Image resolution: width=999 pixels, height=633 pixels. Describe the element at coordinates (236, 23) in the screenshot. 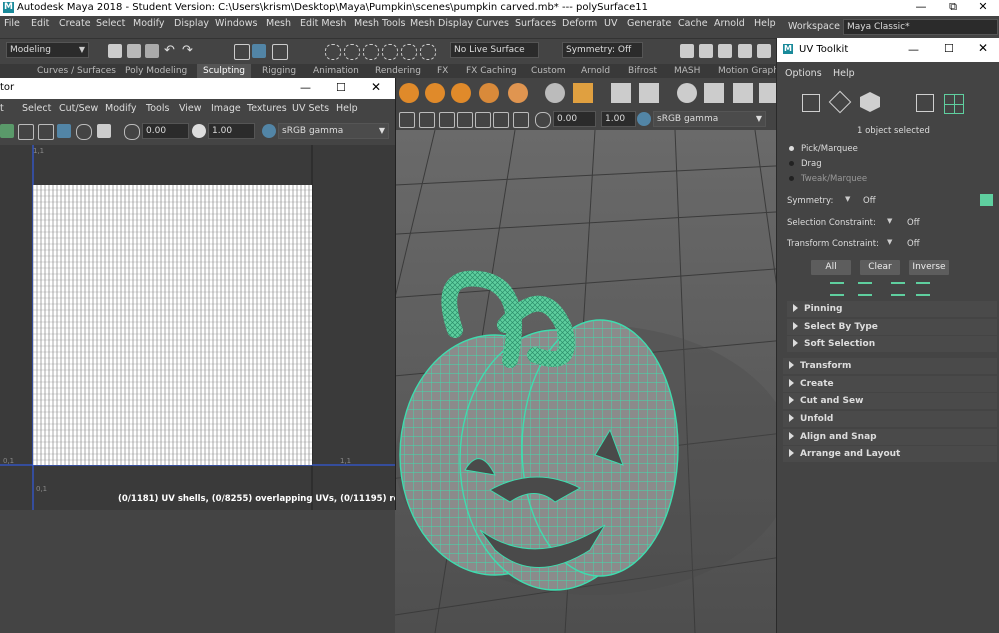

I see `menu-windows: Windows` at that location.